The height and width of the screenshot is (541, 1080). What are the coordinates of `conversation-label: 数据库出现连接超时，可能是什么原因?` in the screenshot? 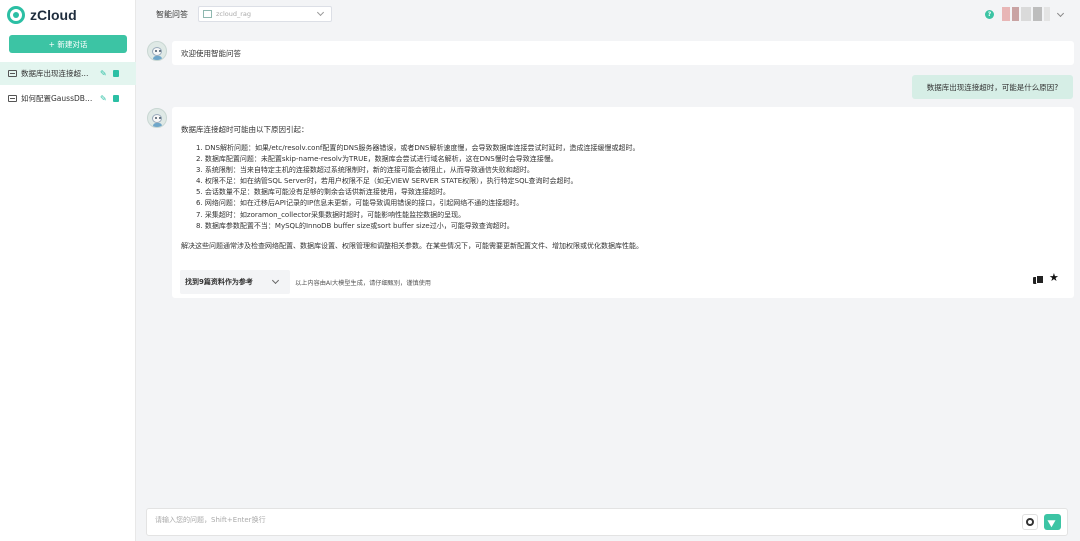 It's located at (57, 73).